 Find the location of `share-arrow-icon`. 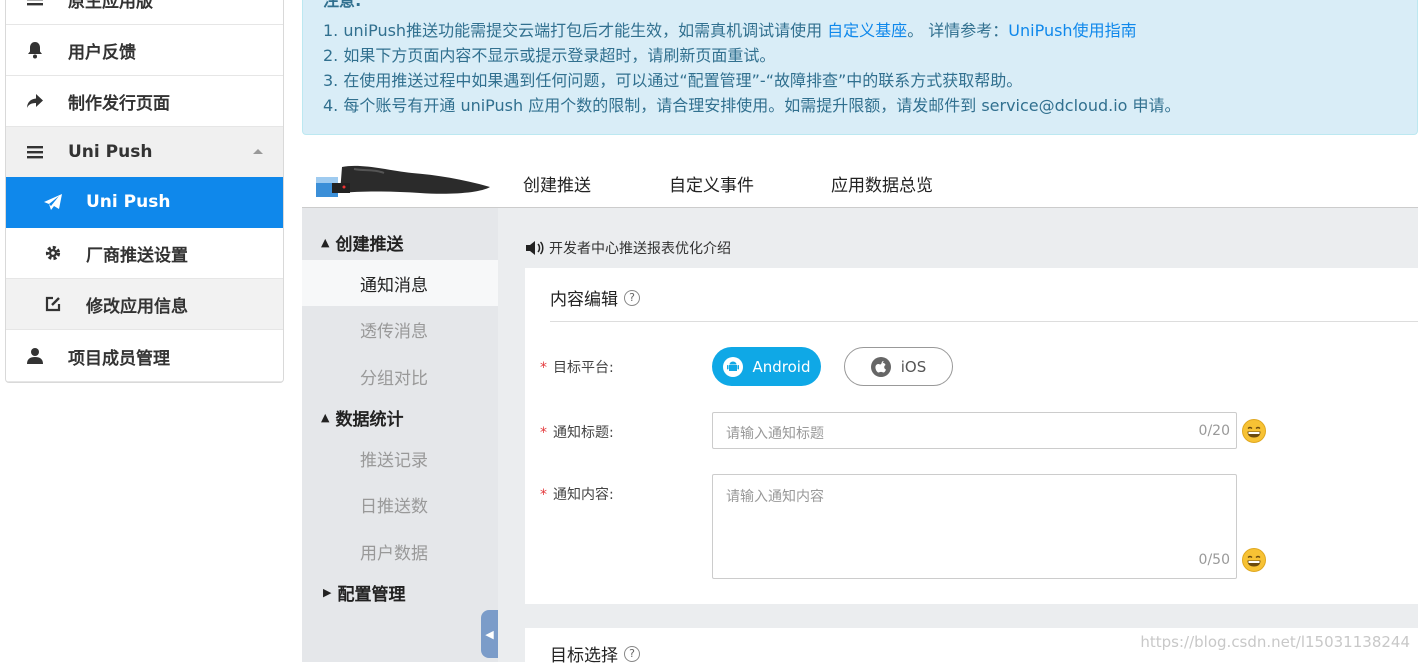

share-arrow-icon is located at coordinates (35, 101).